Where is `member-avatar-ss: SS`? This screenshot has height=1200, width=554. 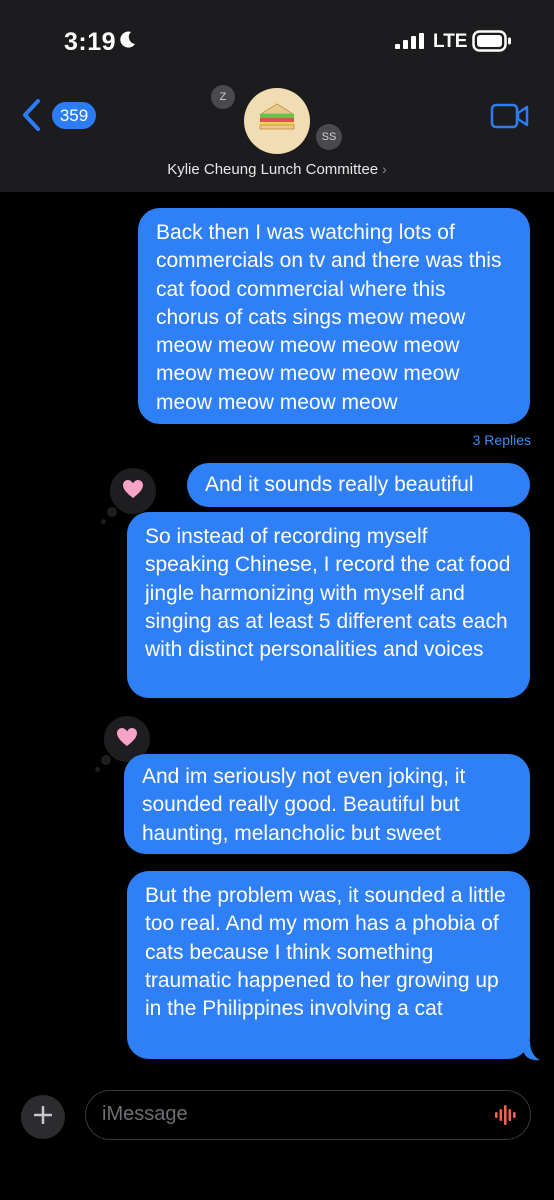
member-avatar-ss: SS is located at coordinates (329, 137).